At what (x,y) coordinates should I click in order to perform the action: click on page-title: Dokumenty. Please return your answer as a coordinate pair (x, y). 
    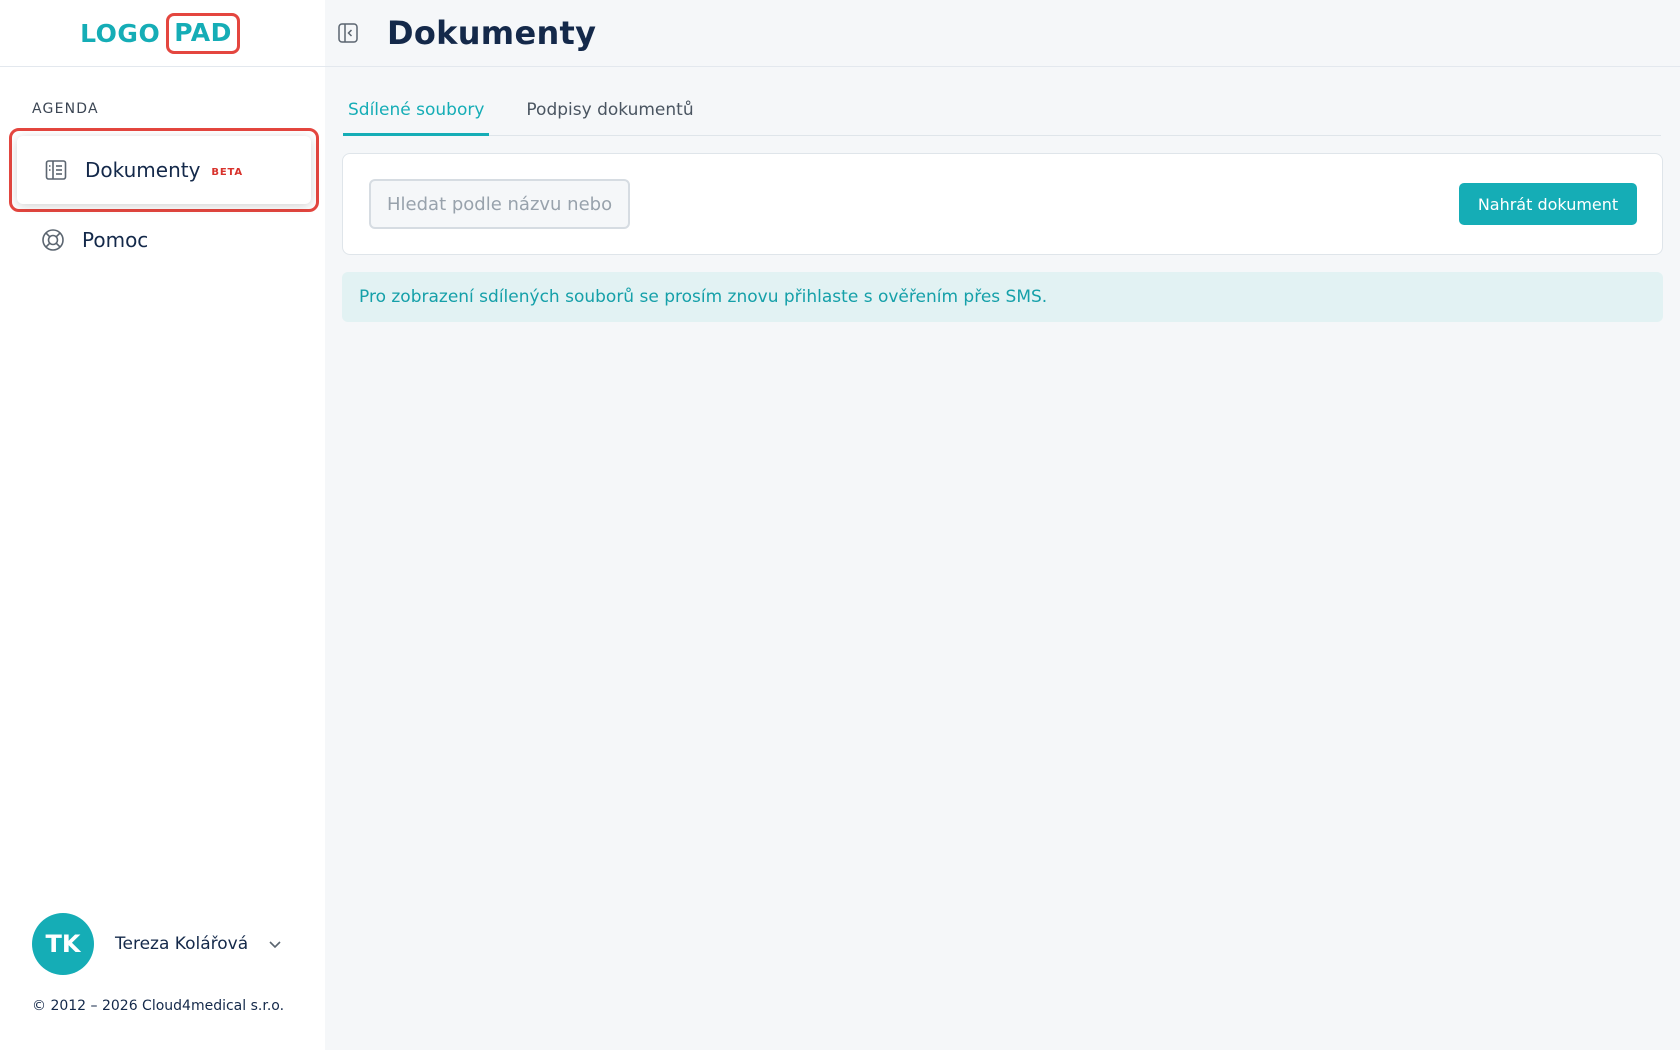
    Looking at the image, I should click on (492, 33).